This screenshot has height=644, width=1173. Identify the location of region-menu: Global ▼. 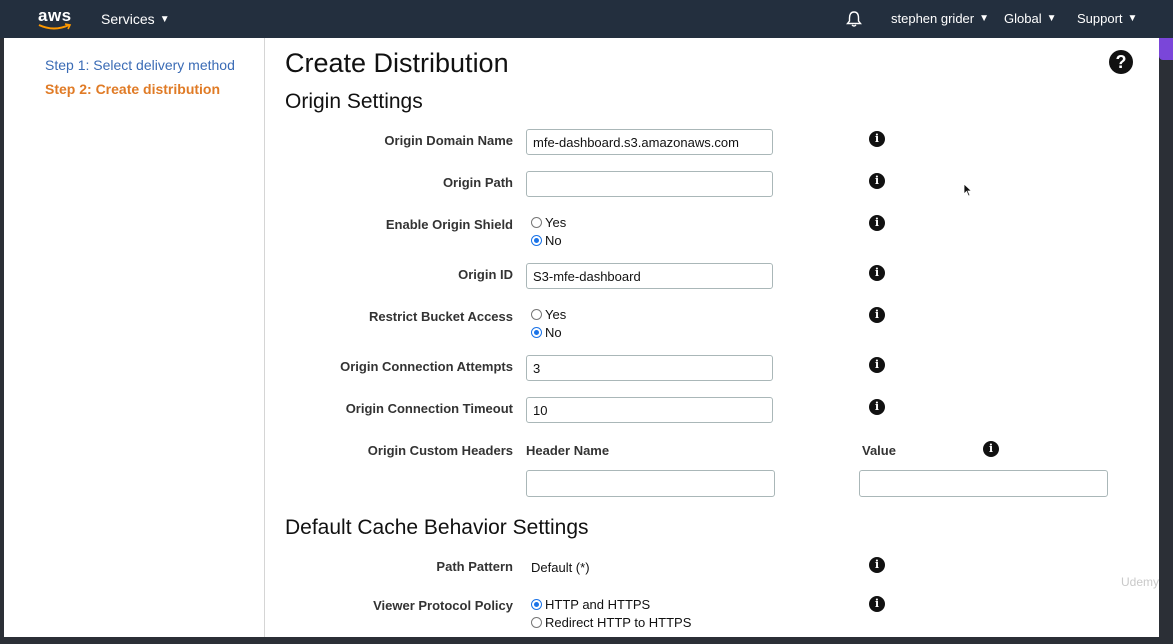
(1030, 18).